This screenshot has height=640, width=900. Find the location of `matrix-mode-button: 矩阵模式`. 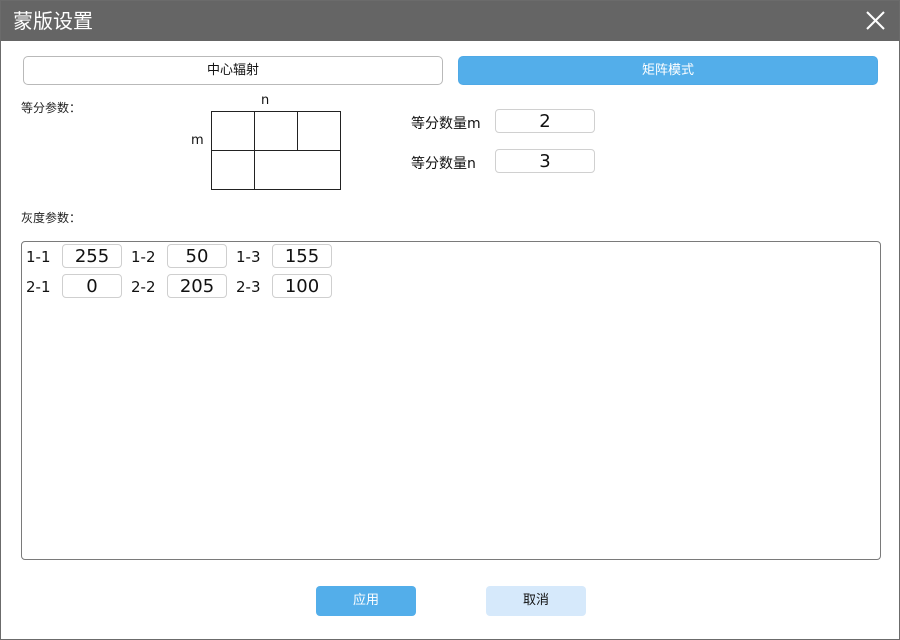

matrix-mode-button: 矩阵模式 is located at coordinates (668, 70).